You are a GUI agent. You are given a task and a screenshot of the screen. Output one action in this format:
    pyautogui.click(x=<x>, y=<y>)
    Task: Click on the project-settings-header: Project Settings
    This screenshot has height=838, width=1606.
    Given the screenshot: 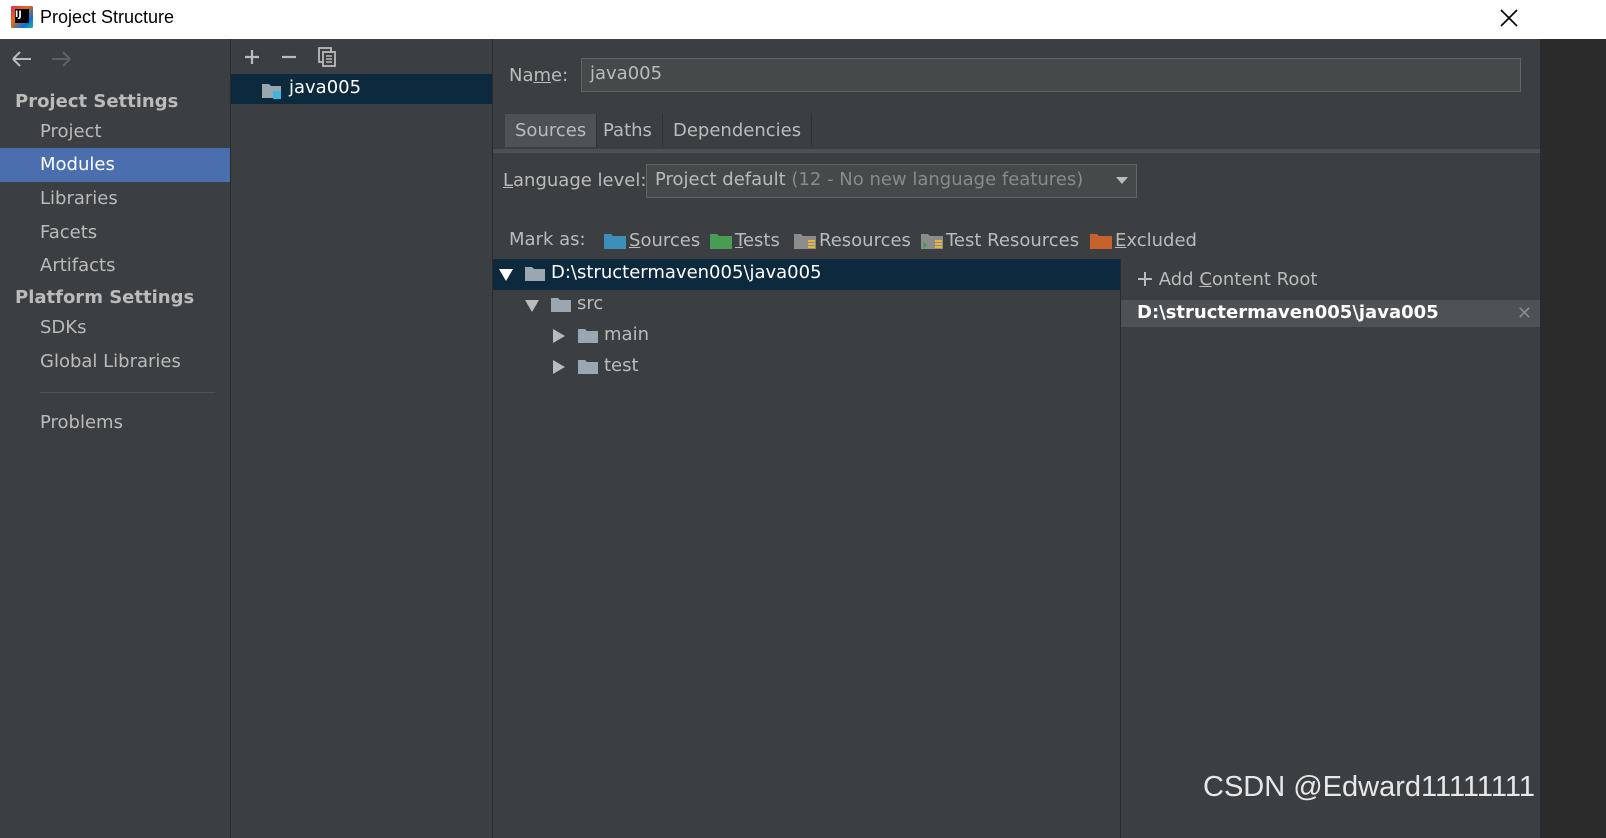 What is the action you would take?
    pyautogui.click(x=97, y=101)
    